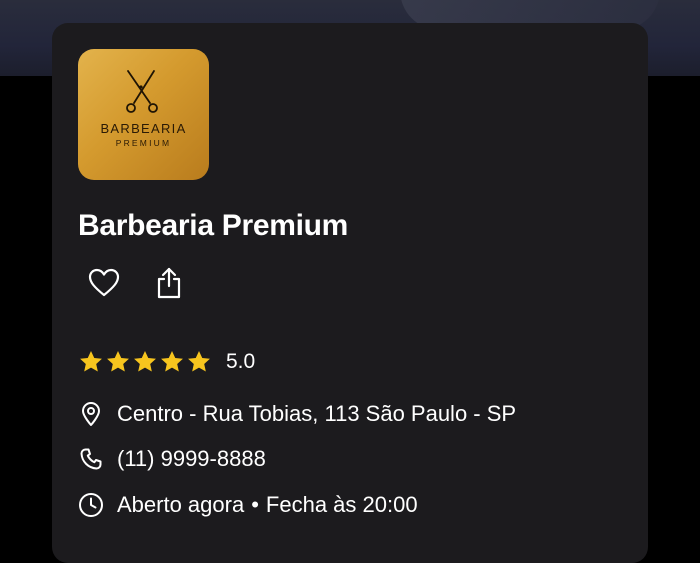 The image size is (700, 563). Describe the element at coordinates (317, 413) in the screenshot. I see `address-text: Centro - Rua Tobias, 113 São Paulo - SP` at that location.